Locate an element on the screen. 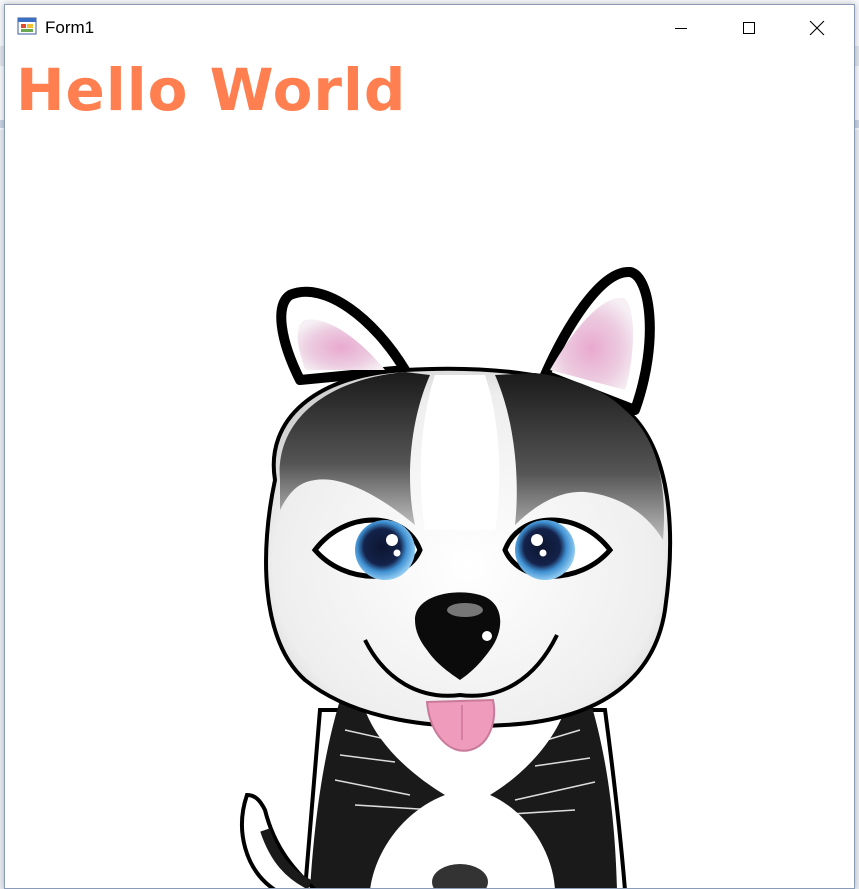 Image resolution: width=859 pixels, height=889 pixels. minimize-button is located at coordinates (681, 27).